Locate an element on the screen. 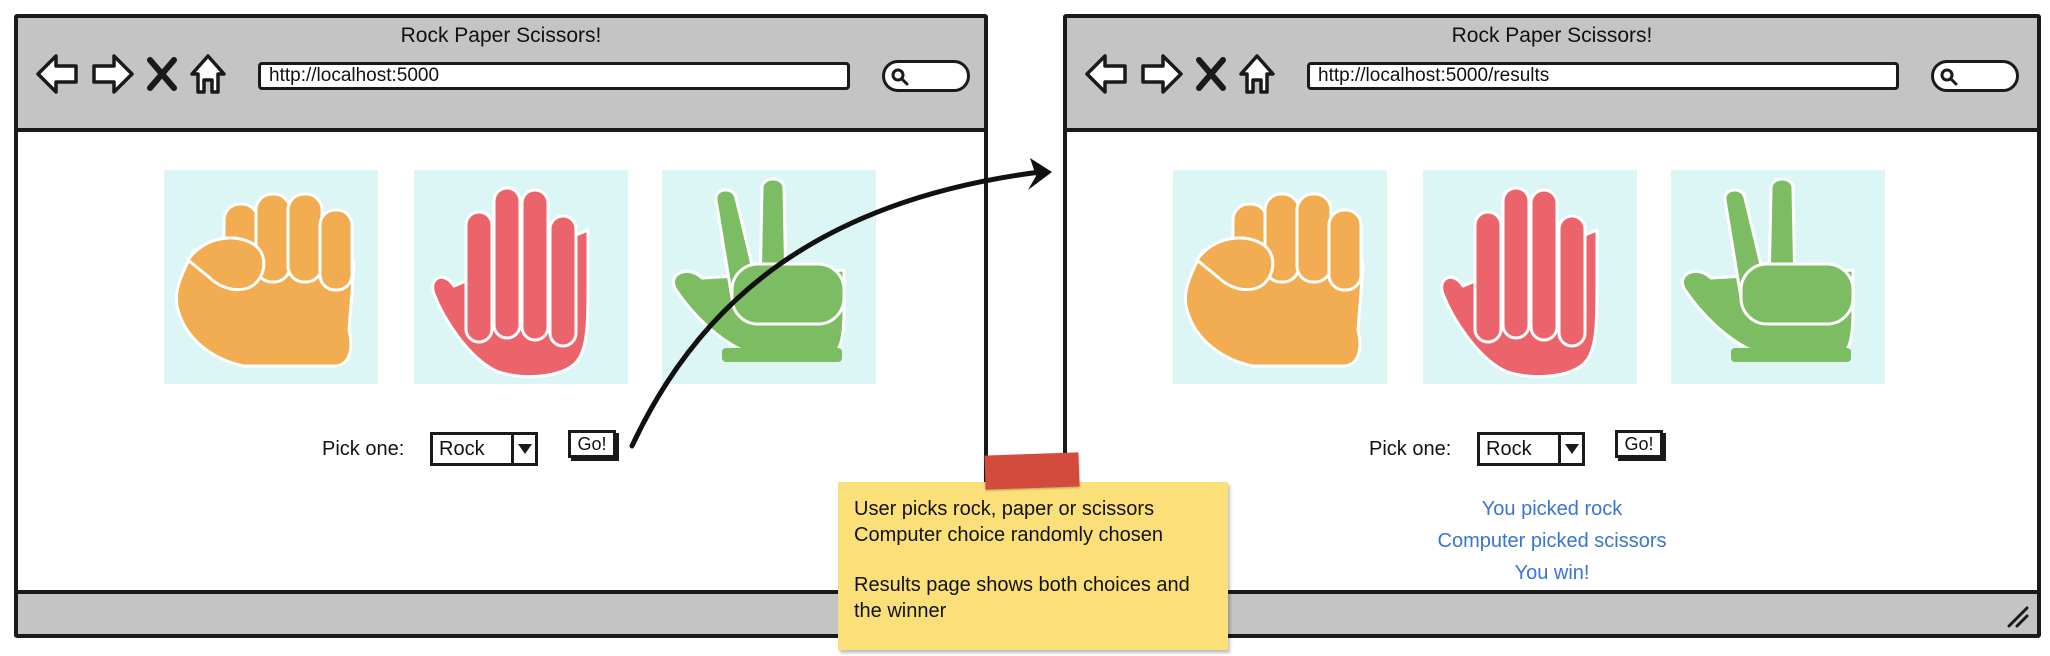  note-line: Computer choice randomly chosen is located at coordinates (1009, 535).